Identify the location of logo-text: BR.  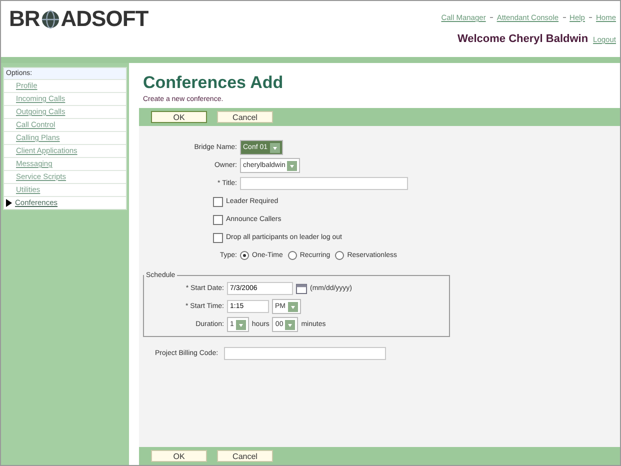
(24, 19).